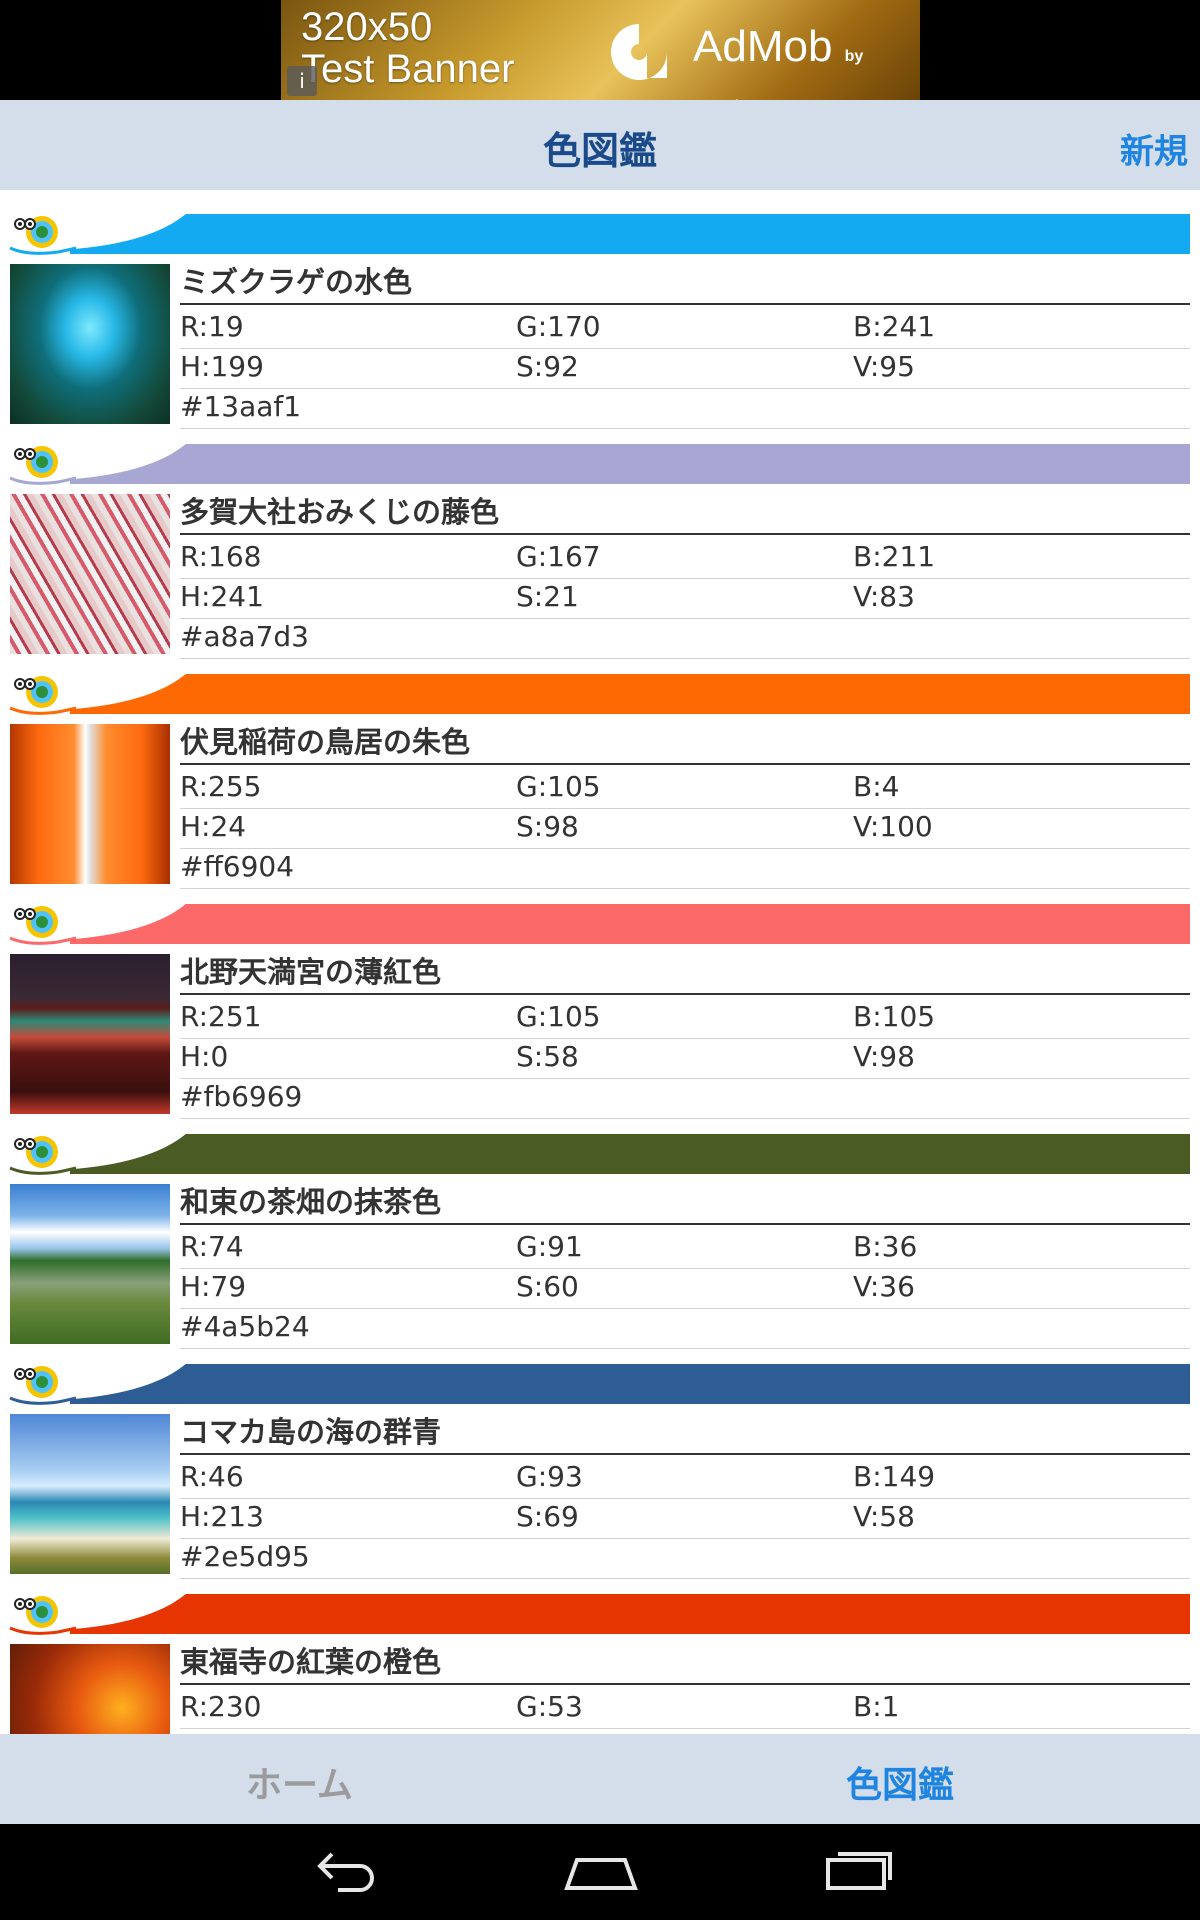 The width and height of the screenshot is (1200, 1920). Describe the element at coordinates (547, 1516) in the screenshot. I see `s-value: S:69` at that location.